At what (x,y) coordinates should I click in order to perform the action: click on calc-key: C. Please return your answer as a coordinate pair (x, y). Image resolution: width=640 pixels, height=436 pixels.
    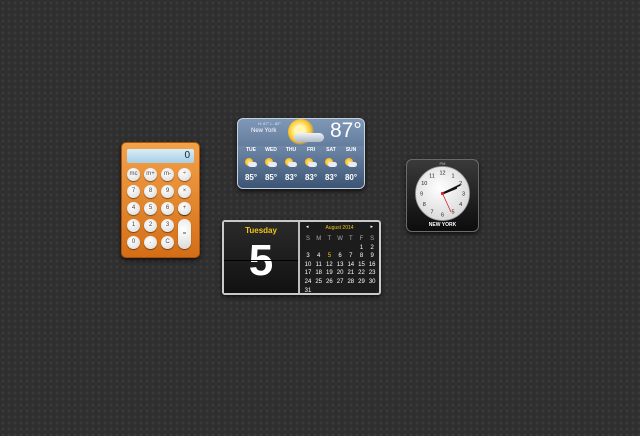
    Looking at the image, I should click on (167, 242).